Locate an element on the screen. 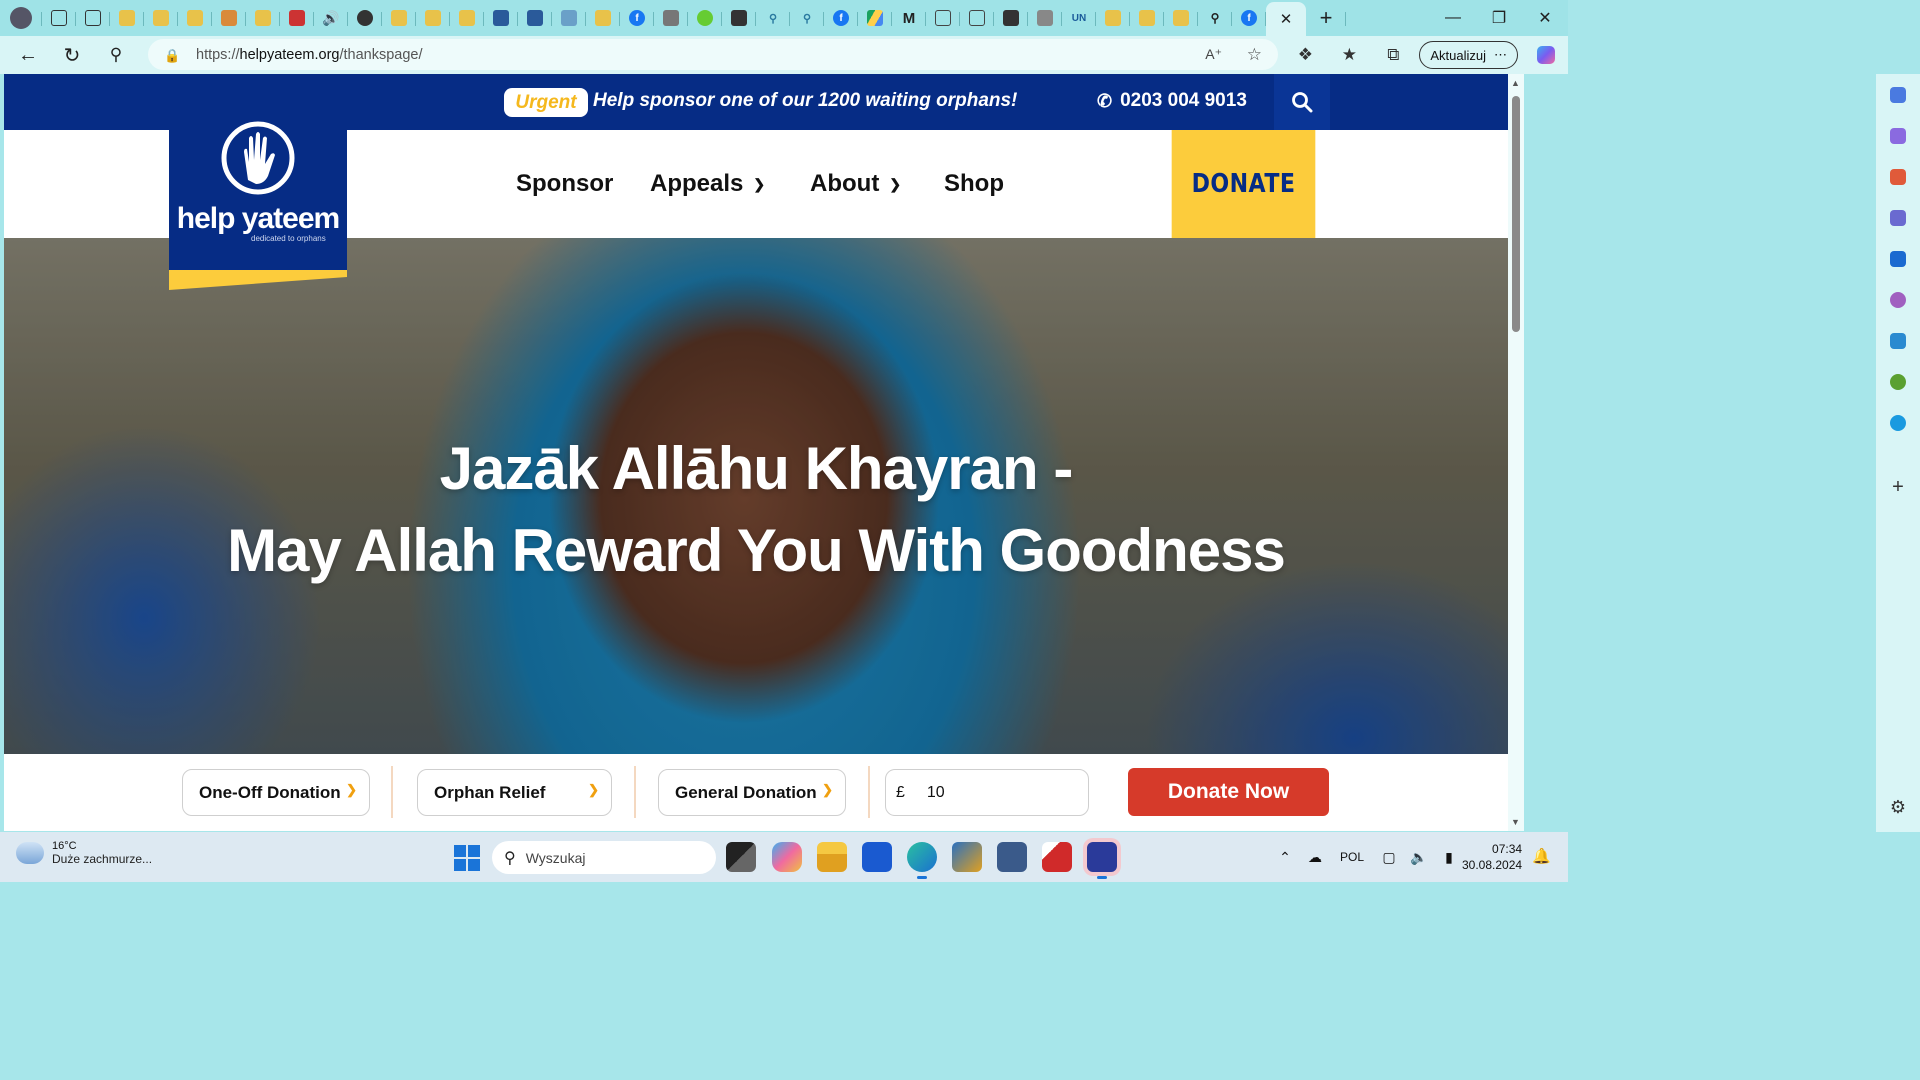  sidebar-people-icon is located at coordinates (1898, 217).